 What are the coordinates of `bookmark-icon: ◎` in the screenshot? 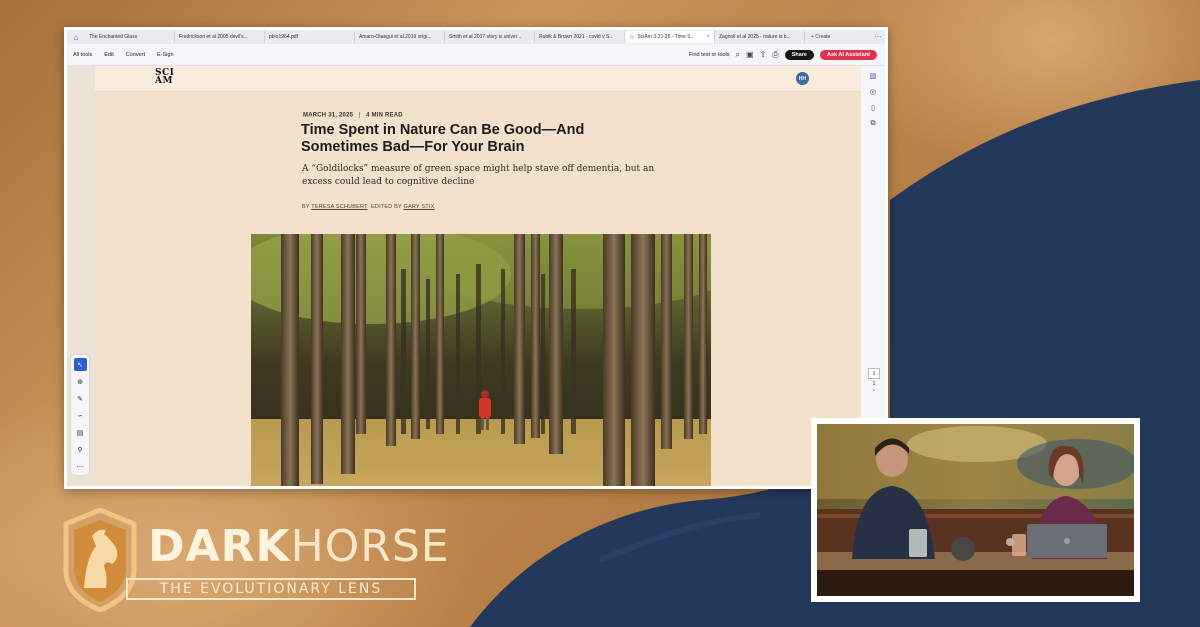 It's located at (873, 92).